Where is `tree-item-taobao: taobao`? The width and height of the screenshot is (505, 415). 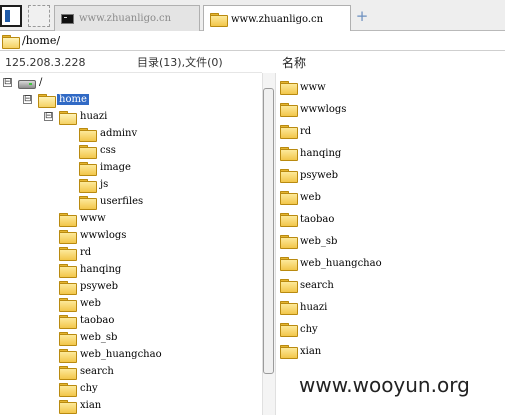 tree-item-taobao: taobao is located at coordinates (86, 320).